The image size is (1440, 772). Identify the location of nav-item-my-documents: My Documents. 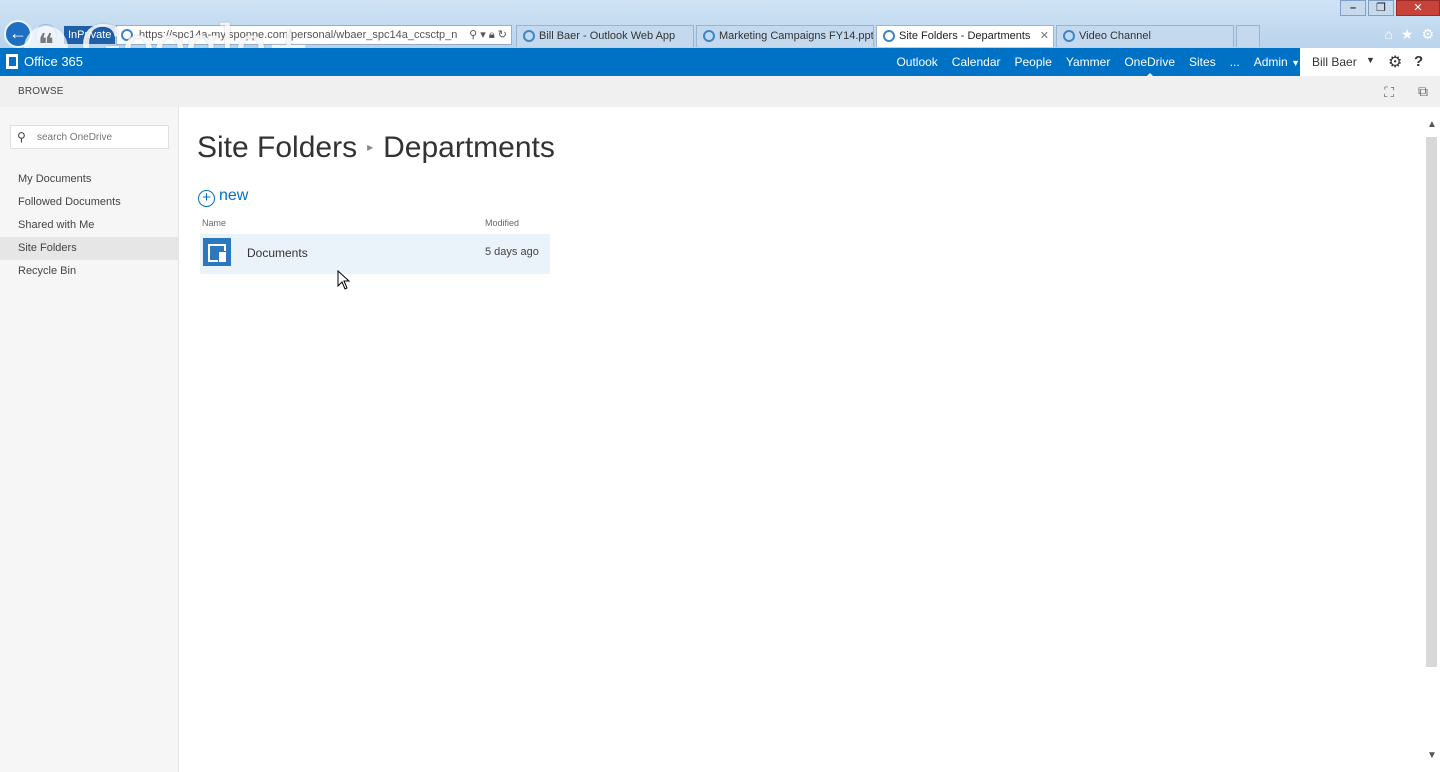
(89, 179).